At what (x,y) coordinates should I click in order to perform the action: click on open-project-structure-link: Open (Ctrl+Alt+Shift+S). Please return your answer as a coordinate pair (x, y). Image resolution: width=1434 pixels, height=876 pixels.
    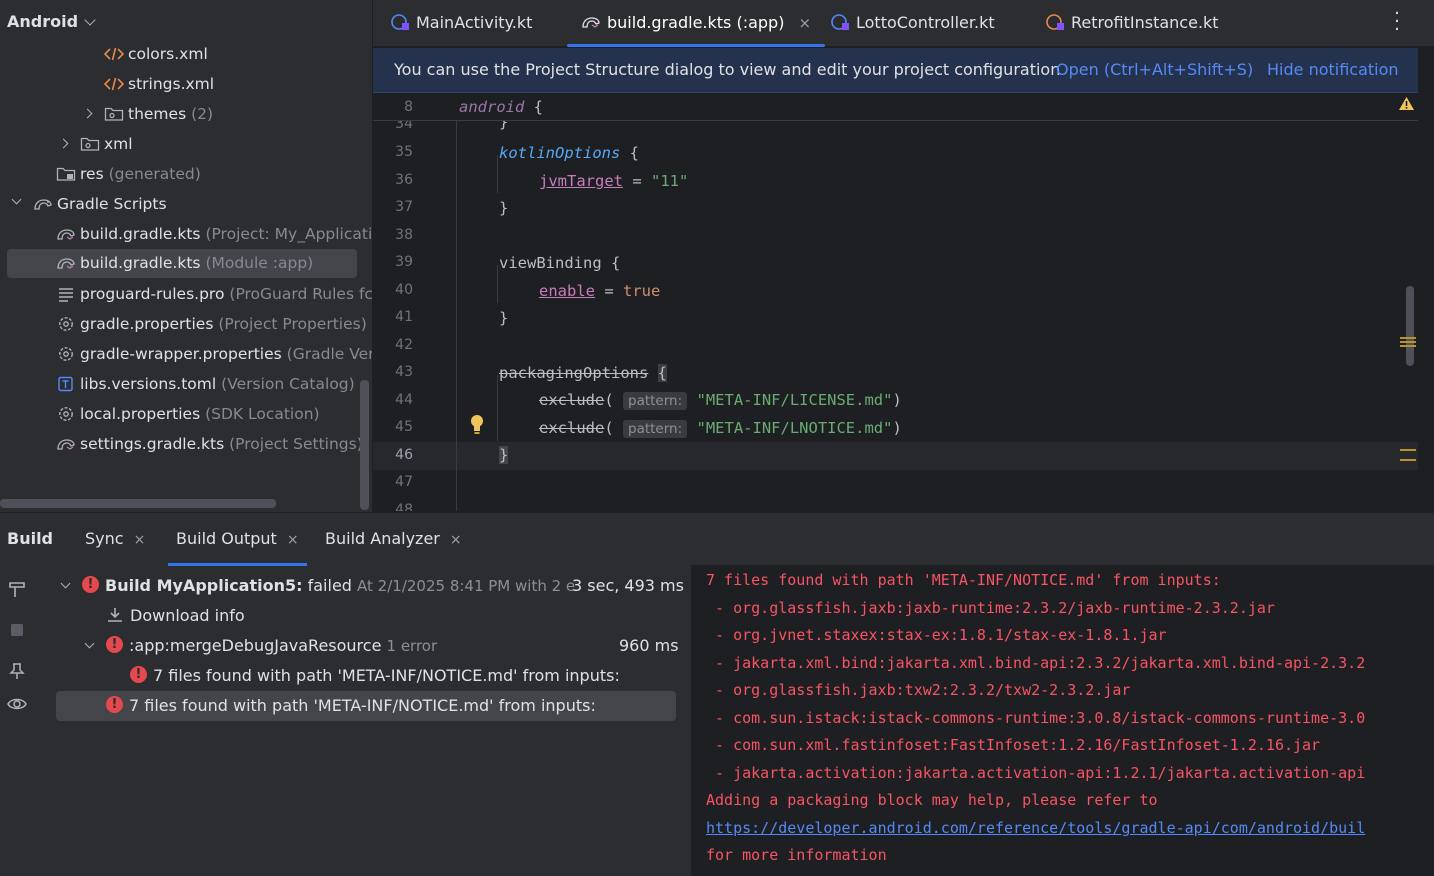
    Looking at the image, I should click on (1154, 70).